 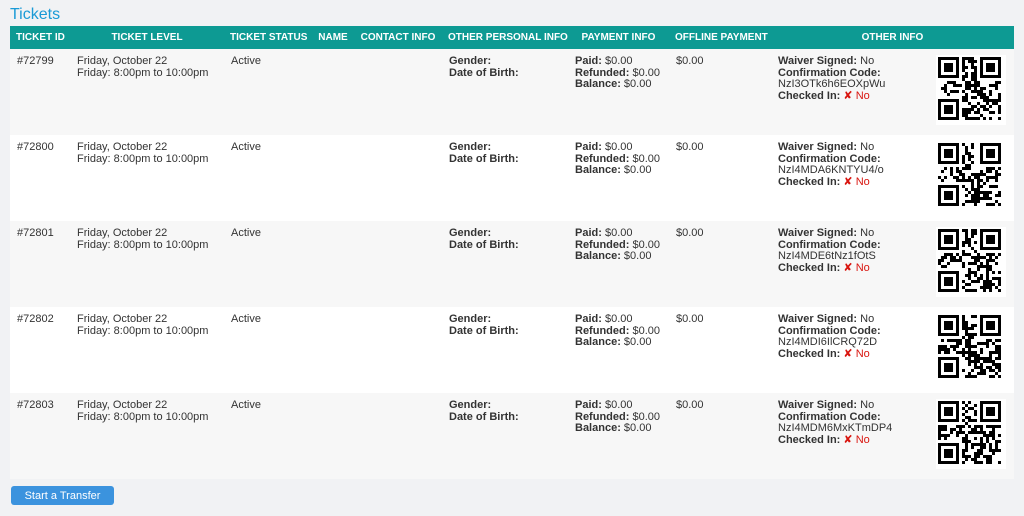 I want to click on col-other-info: OTHER INFO, so click(x=892, y=37).